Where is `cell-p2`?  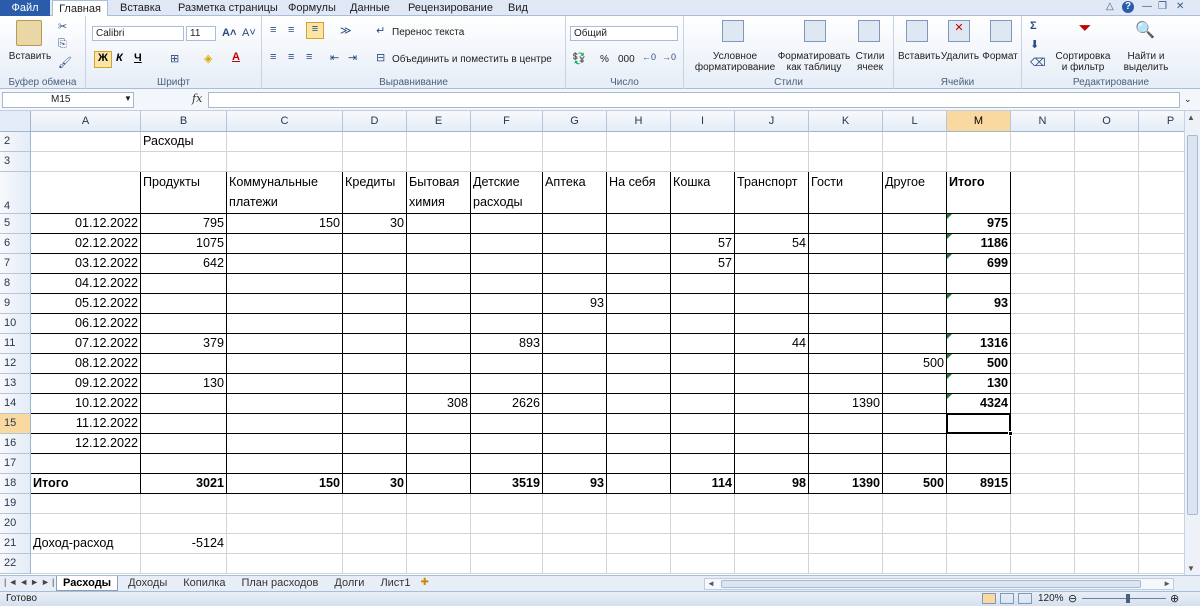 cell-p2 is located at coordinates (1161, 142).